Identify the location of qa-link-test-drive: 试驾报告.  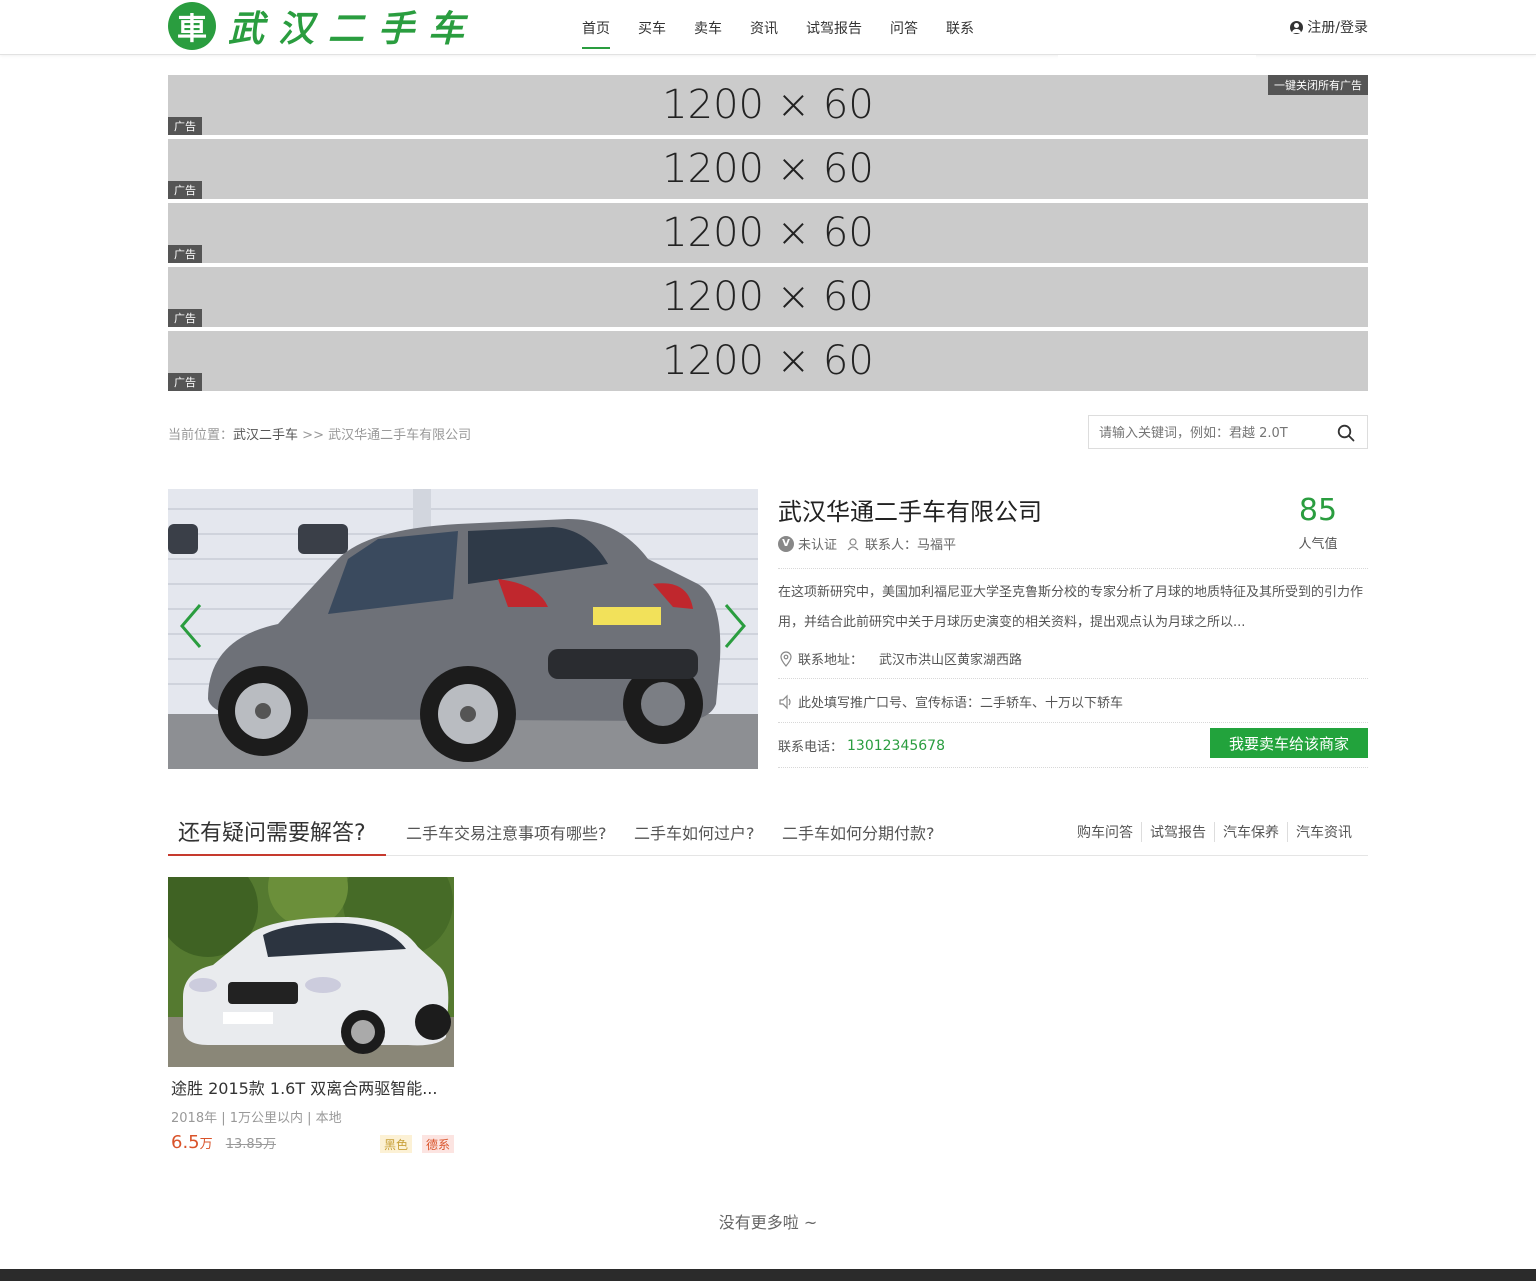
(1177, 832).